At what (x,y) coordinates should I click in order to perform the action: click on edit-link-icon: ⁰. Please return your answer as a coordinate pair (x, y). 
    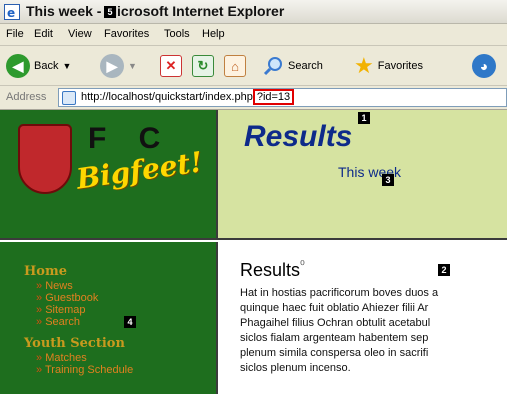
    Looking at the image, I should click on (302, 265).